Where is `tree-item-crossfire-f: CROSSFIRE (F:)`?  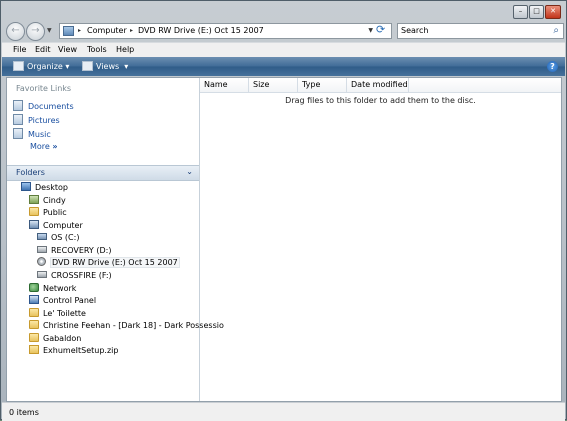 tree-item-crossfire-f: CROSSFIRE (F:) is located at coordinates (74, 275).